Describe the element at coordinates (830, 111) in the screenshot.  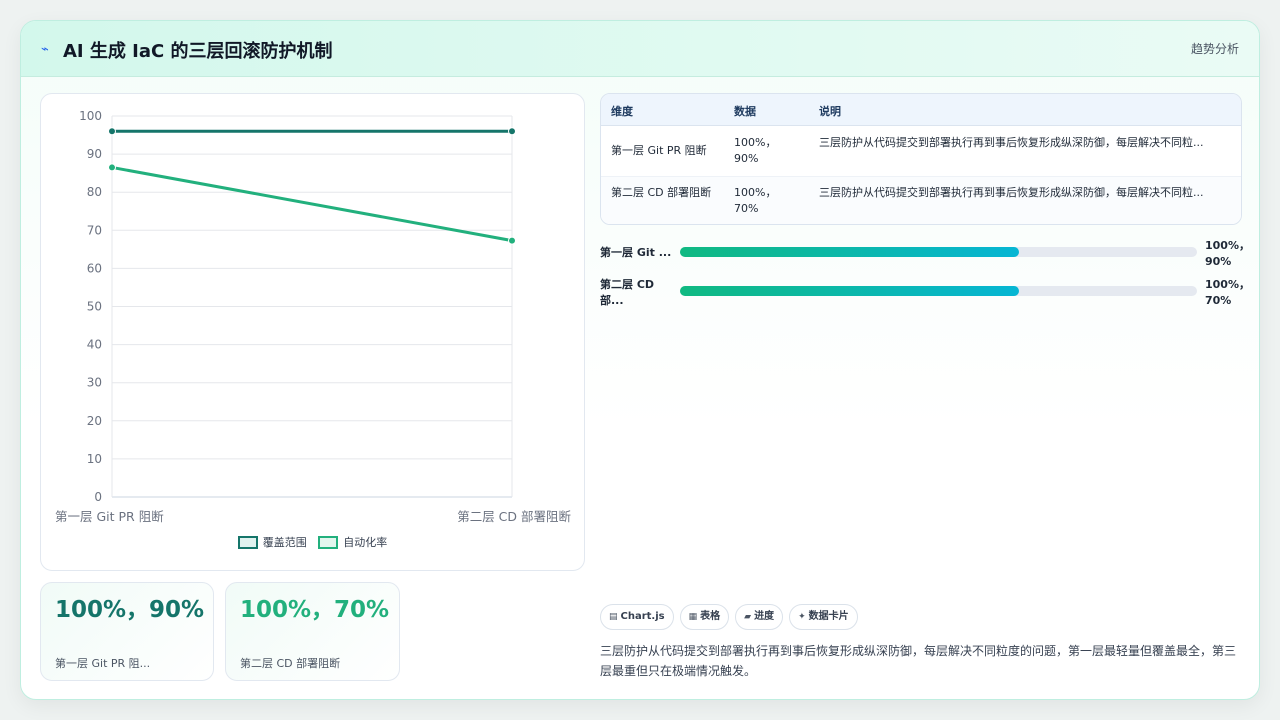
I see `column-header-description: 说明` at that location.